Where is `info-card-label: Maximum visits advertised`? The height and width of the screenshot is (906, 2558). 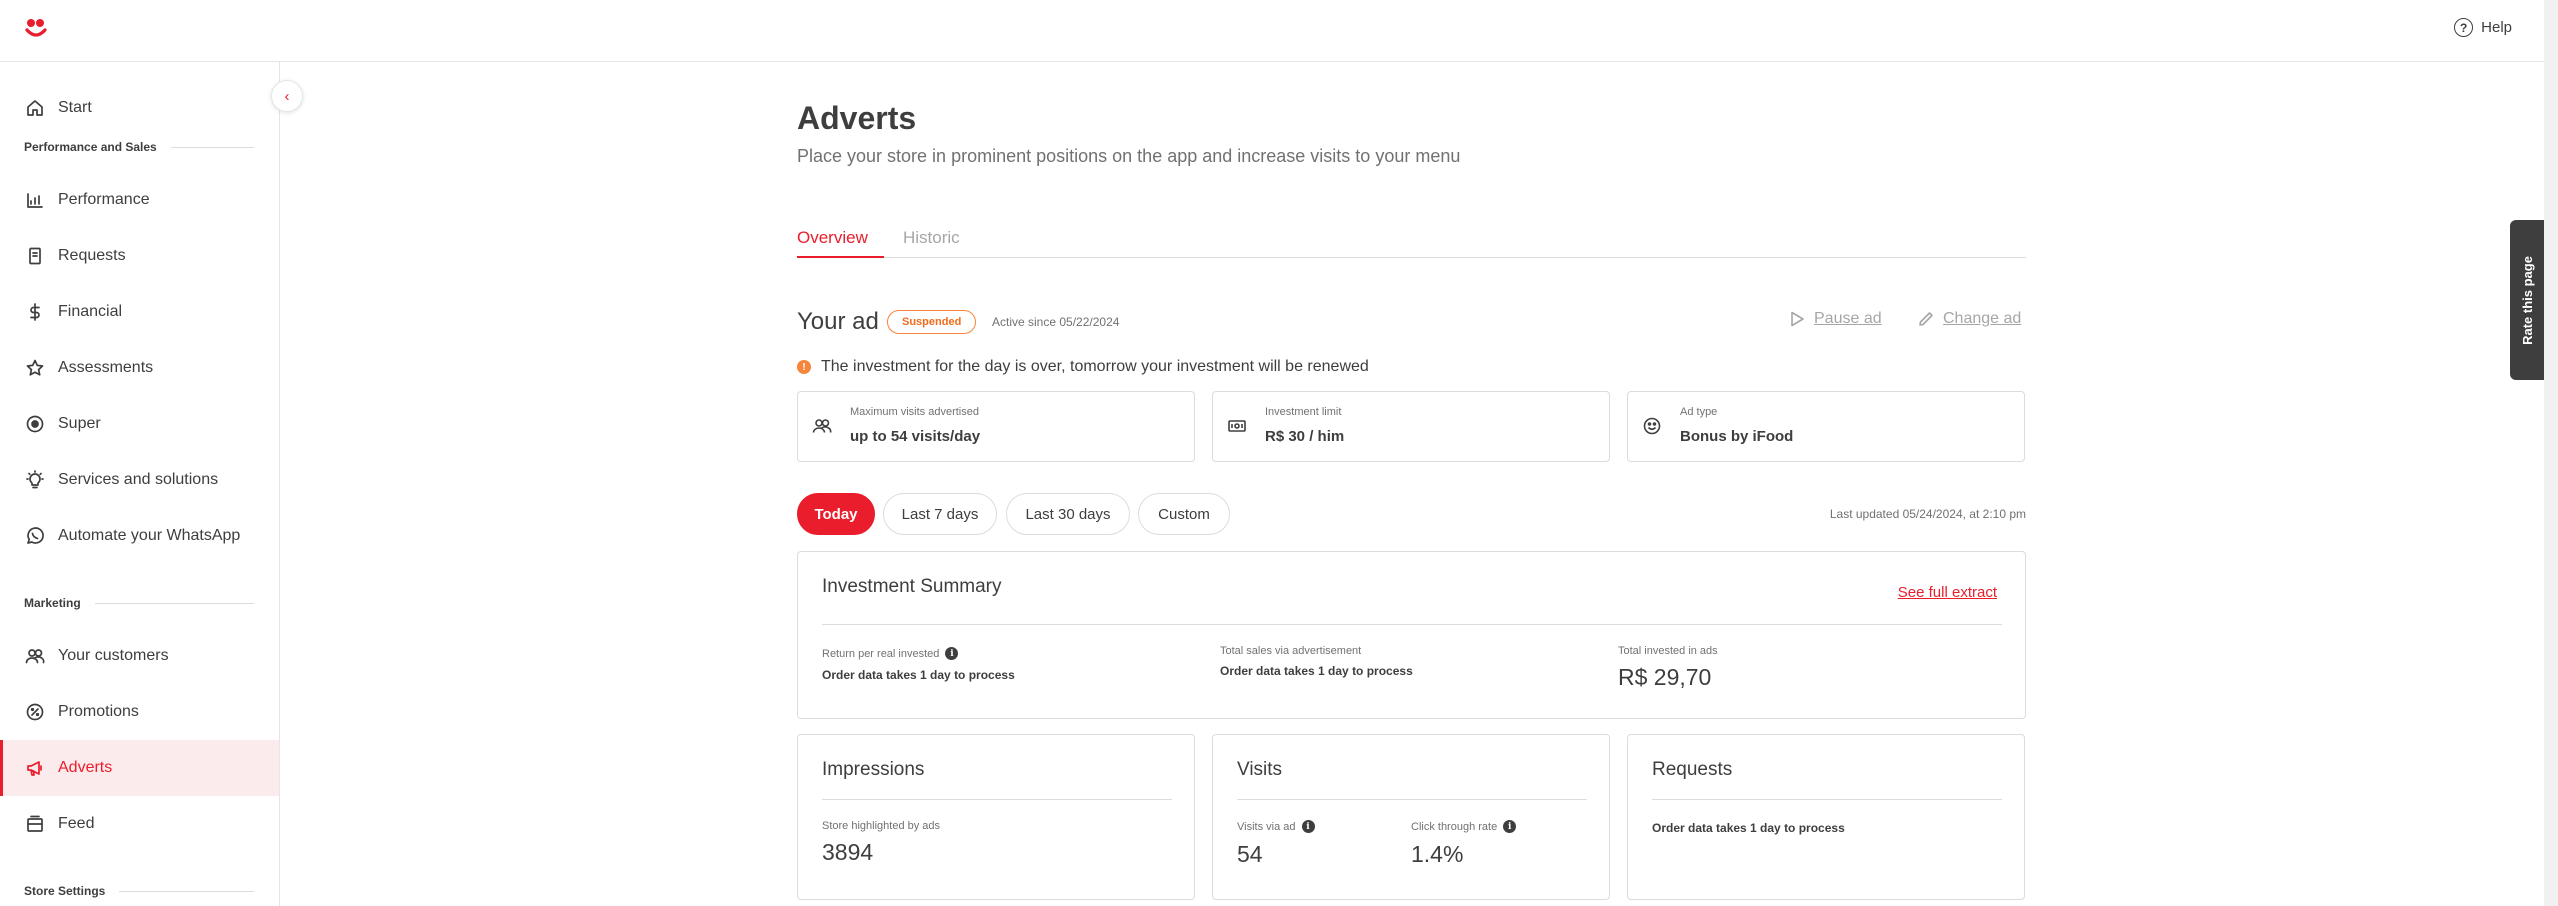 info-card-label: Maximum visits advertised is located at coordinates (914, 412).